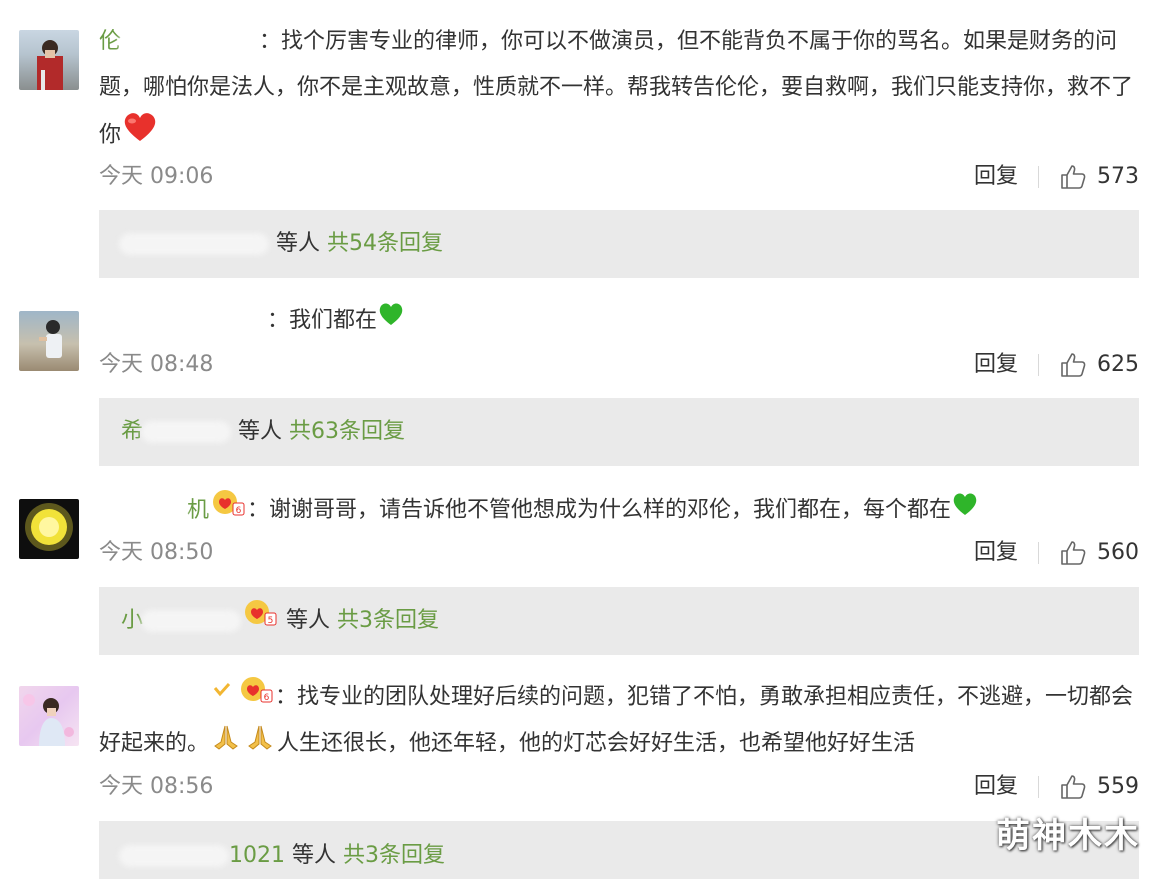 This screenshot has width=1156, height=879. Describe the element at coordinates (1056, 177) in the screenshot. I see `comment-actions: 回复 573` at that location.